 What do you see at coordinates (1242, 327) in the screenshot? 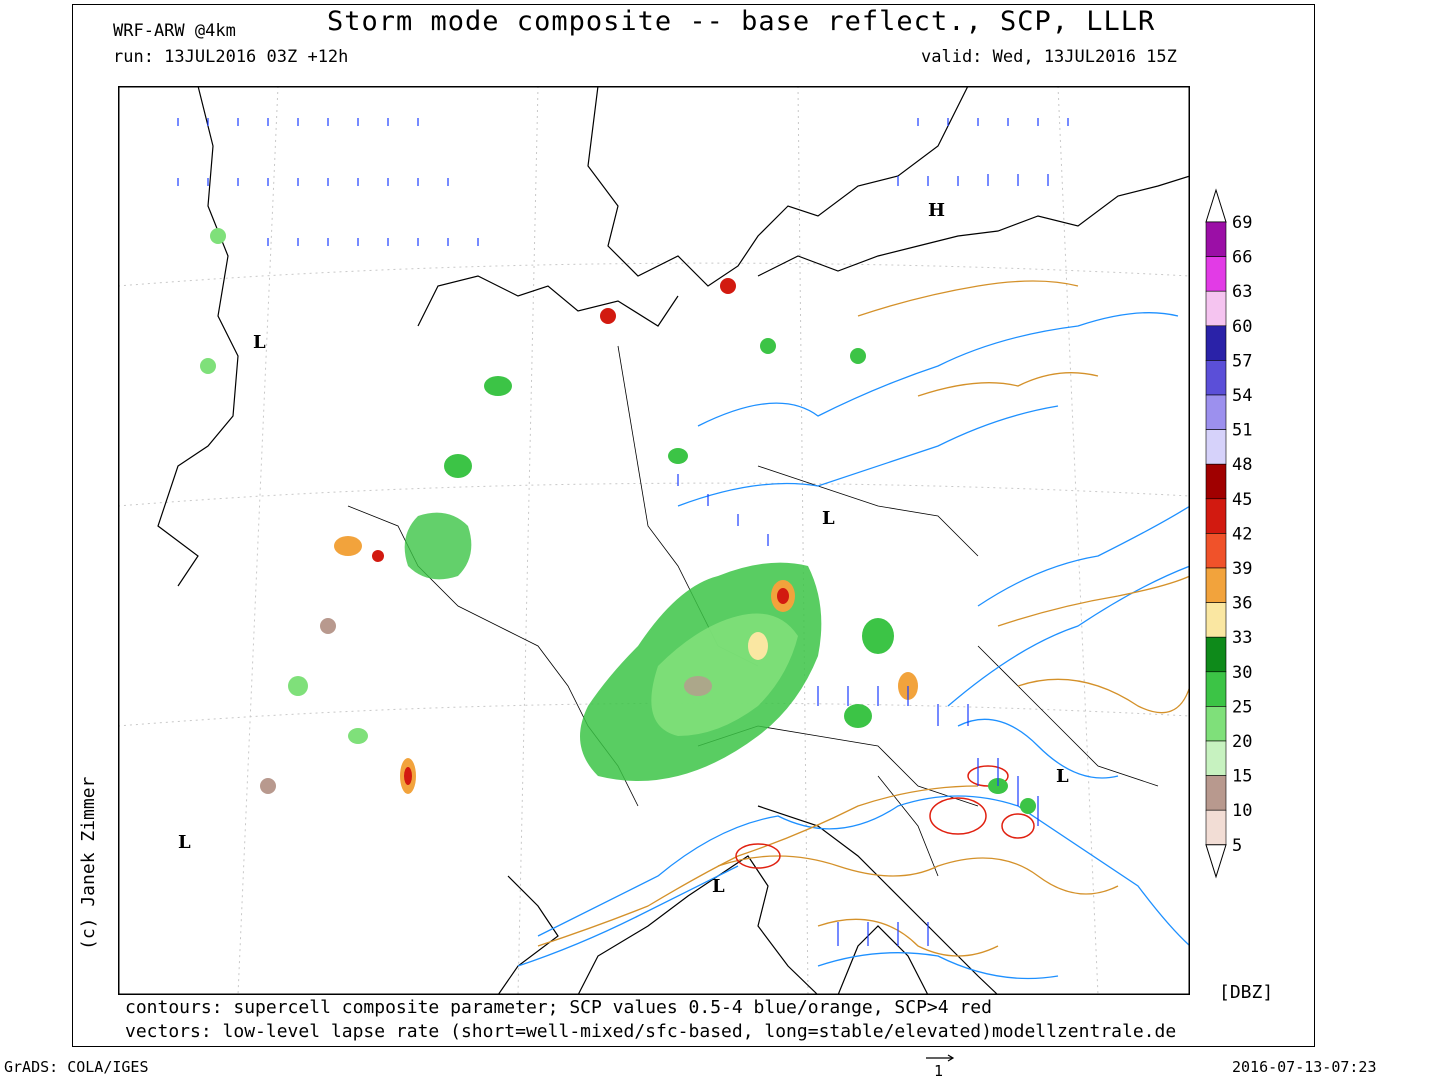
I see `colorbar-tick-label: 60` at bounding box center [1242, 327].